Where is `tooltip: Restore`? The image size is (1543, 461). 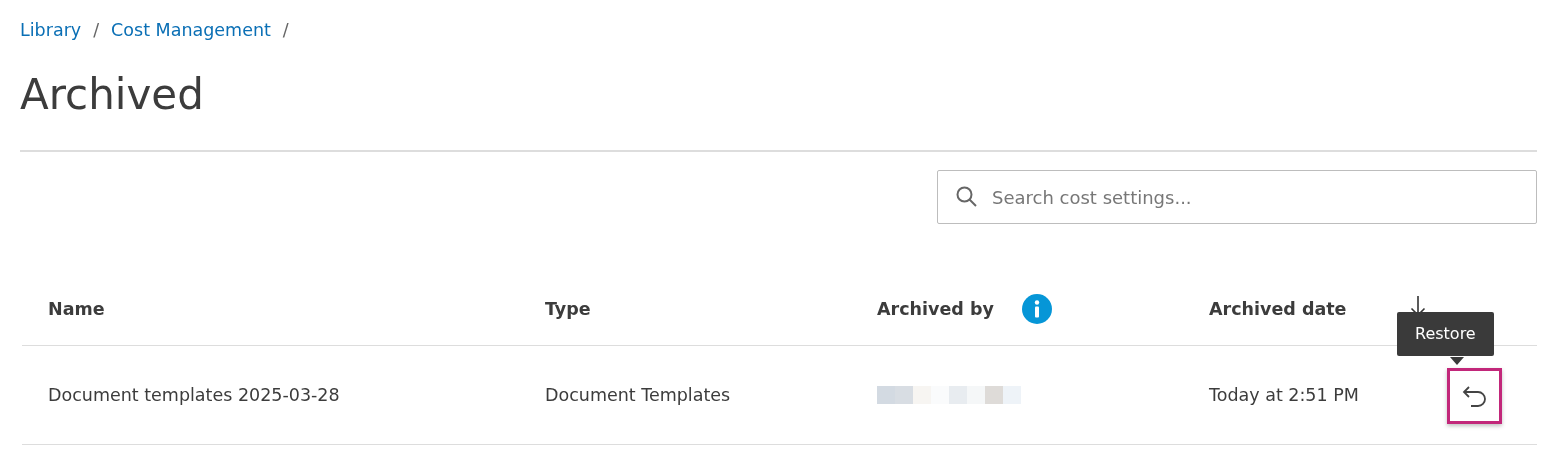
tooltip: Restore is located at coordinates (1445, 334).